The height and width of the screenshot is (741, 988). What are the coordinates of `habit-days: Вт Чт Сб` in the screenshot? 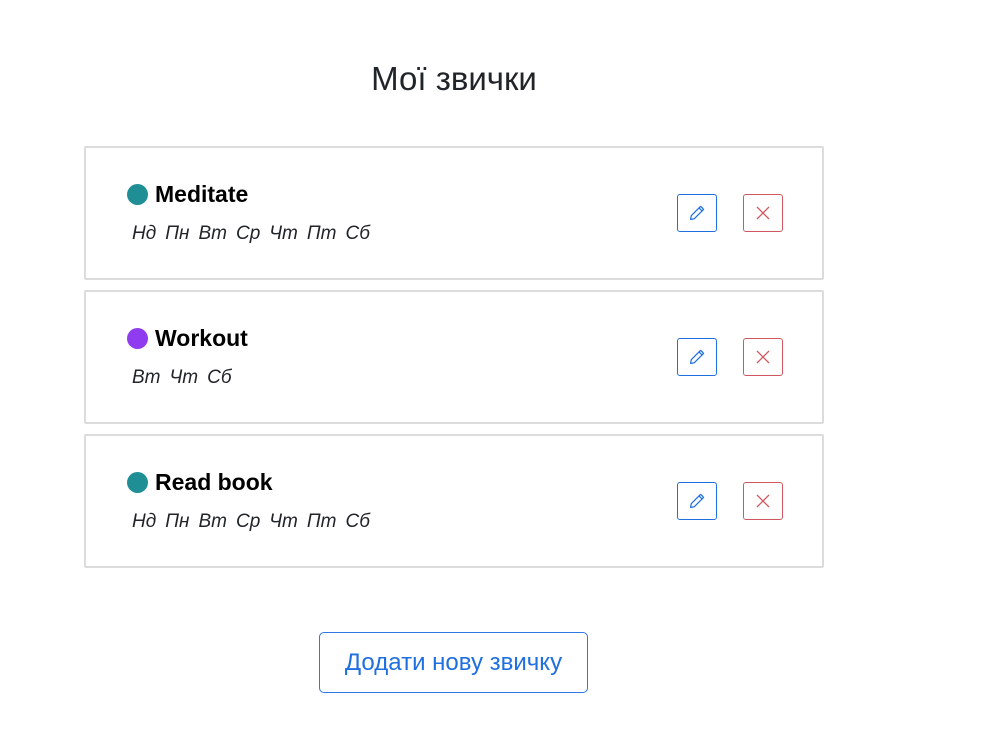 It's located at (186, 378).